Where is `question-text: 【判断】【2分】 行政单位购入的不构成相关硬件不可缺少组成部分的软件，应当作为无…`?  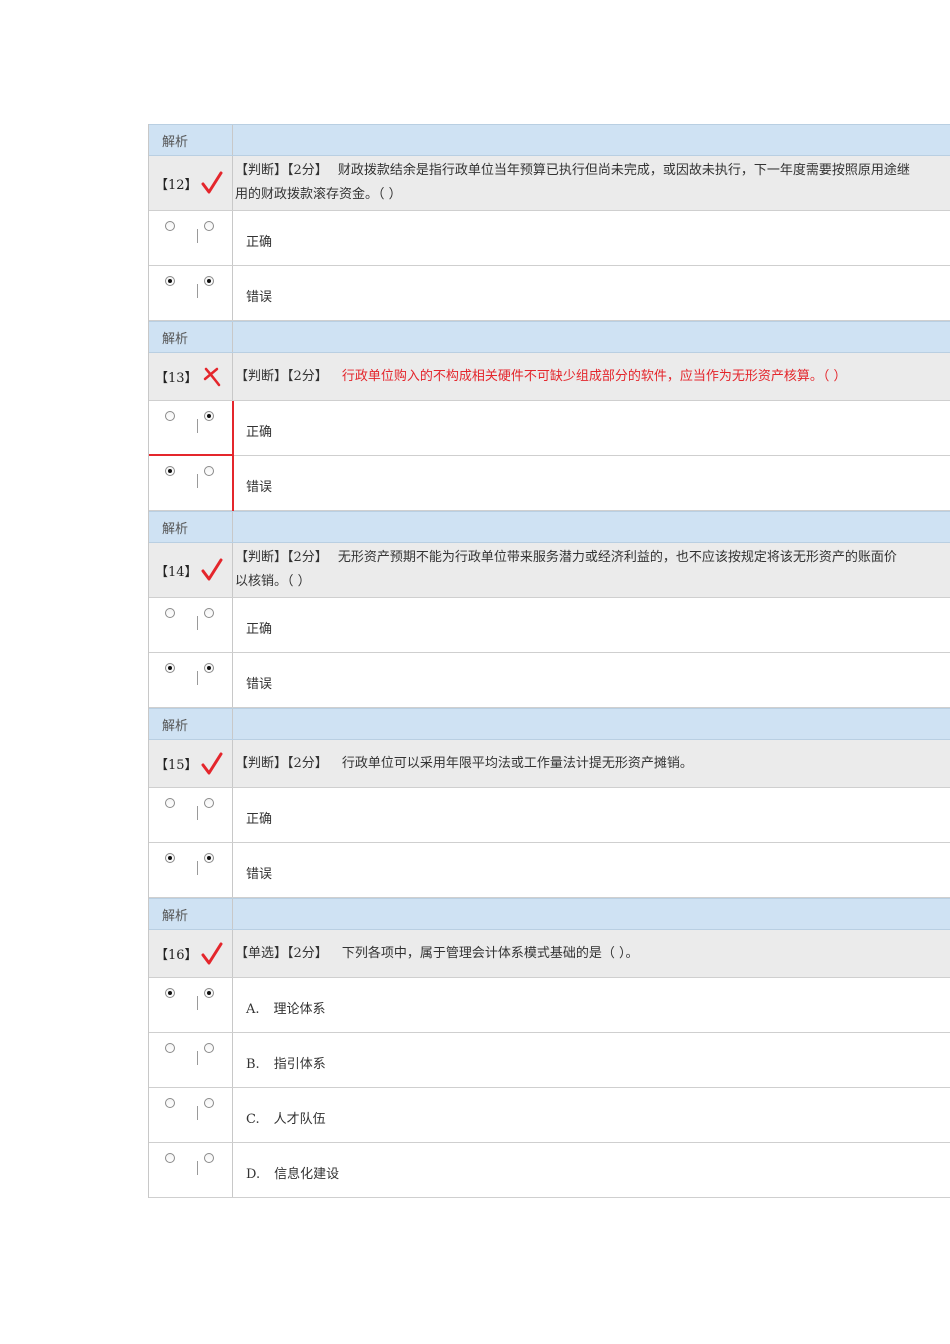
question-text: 【判断】【2分】 行政单位购入的不构成相关硬件不可缺少组成部分的软件，应当作为无… is located at coordinates (591, 373).